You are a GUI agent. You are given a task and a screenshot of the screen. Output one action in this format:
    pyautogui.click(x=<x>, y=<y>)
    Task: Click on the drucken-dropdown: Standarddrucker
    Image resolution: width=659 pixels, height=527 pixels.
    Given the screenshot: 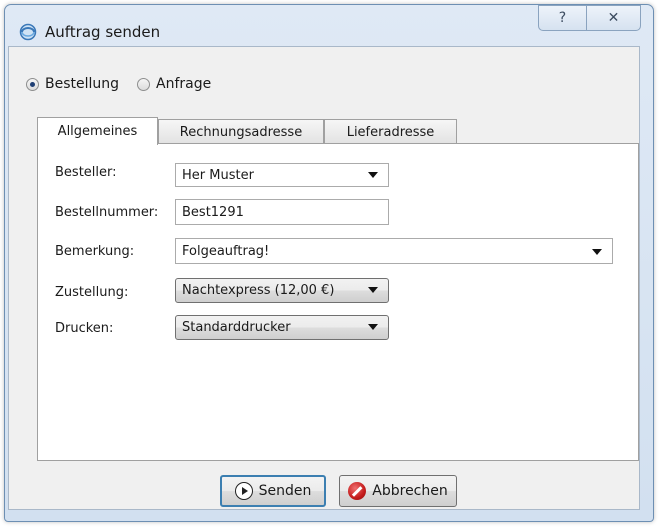 What is the action you would take?
    pyautogui.click(x=282, y=327)
    